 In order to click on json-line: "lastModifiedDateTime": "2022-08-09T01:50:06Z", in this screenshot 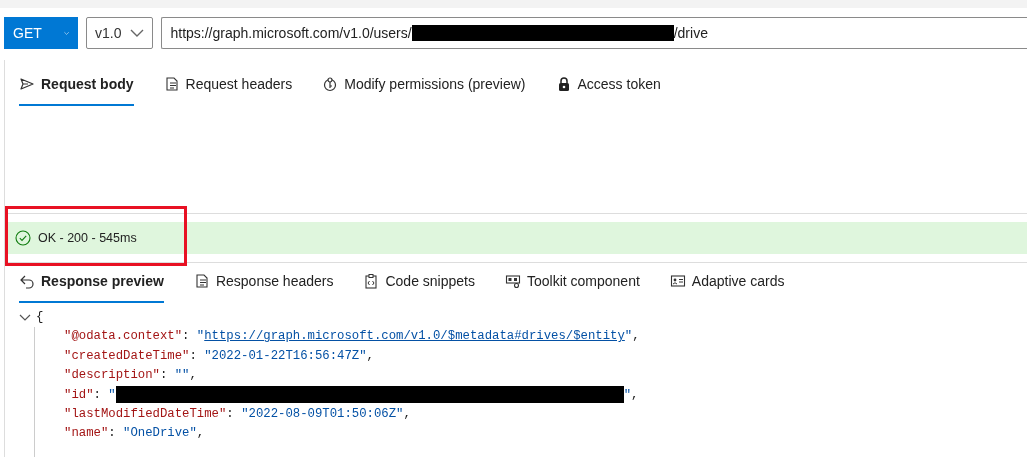, I will do `click(237, 415)`.